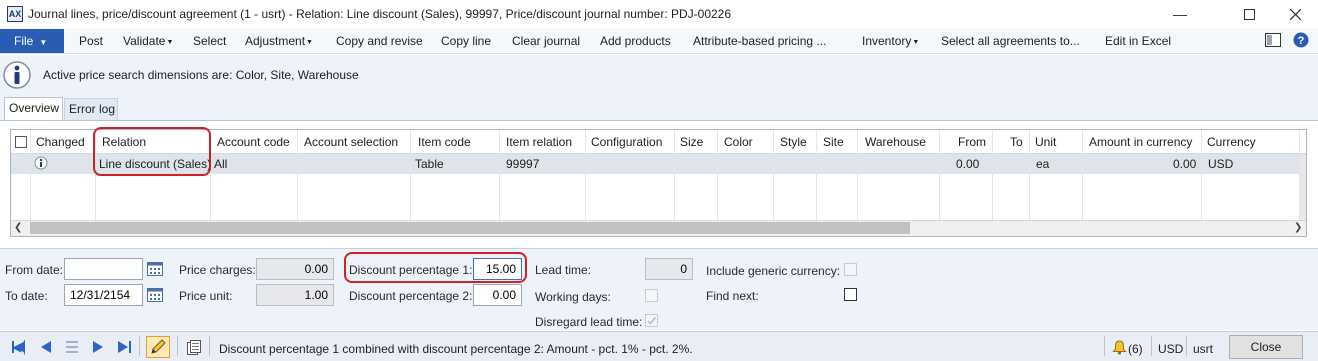 The image size is (1318, 361). What do you see at coordinates (833, 142) in the screenshot?
I see `column-header-site: Site` at bounding box center [833, 142].